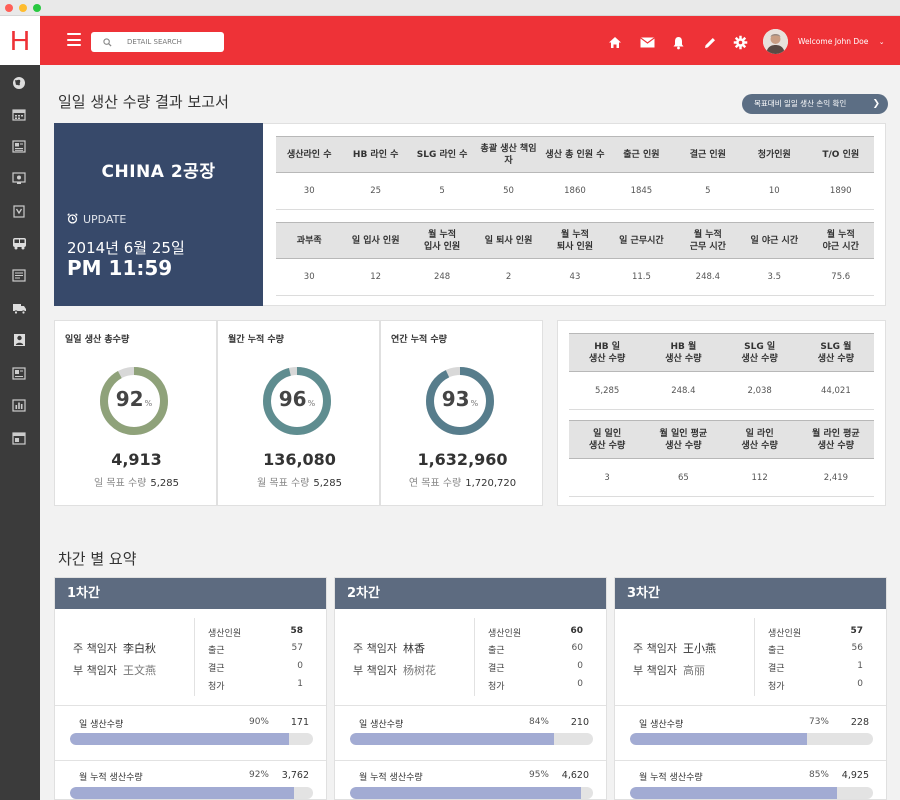 The height and width of the screenshot is (800, 900). Describe the element at coordinates (607, 390) in the screenshot. I see `table-cell: 5,285` at that location.